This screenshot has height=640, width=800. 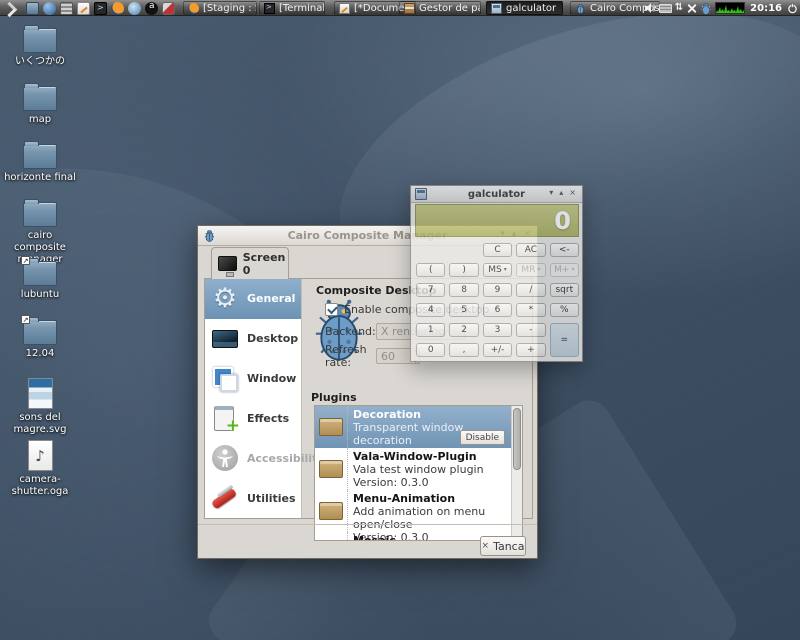 What do you see at coordinates (497, 270) in the screenshot?
I see `memory-store-button: MS` at bounding box center [497, 270].